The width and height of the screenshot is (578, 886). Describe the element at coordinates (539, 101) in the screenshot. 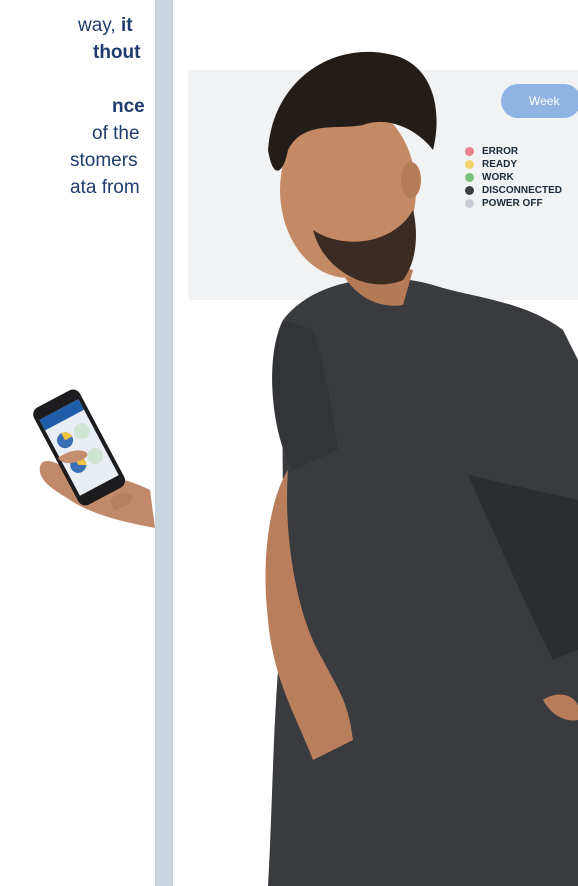

I see `week-button: Week` at that location.